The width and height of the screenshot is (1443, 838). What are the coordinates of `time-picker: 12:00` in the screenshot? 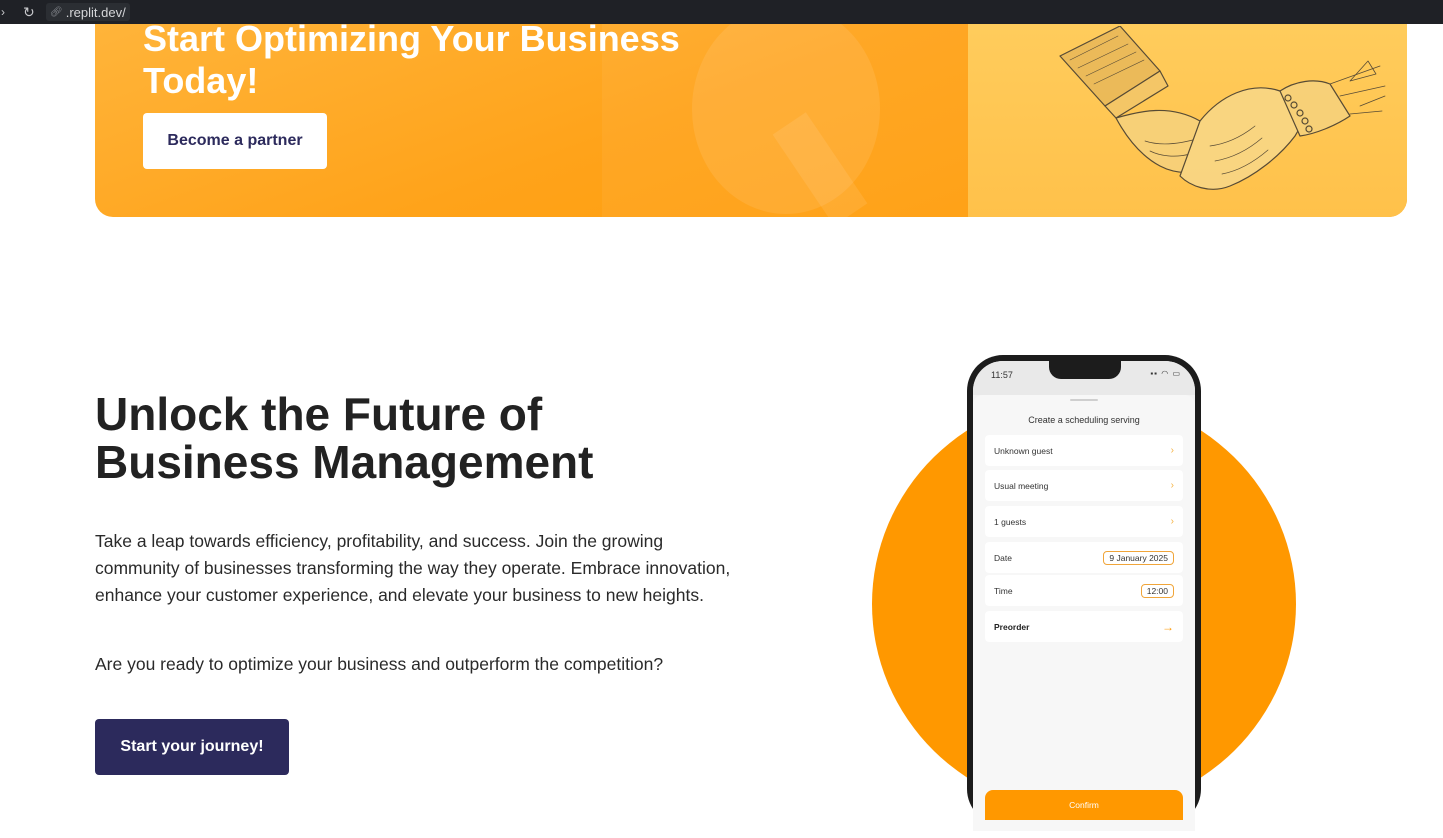 It's located at (1157, 590).